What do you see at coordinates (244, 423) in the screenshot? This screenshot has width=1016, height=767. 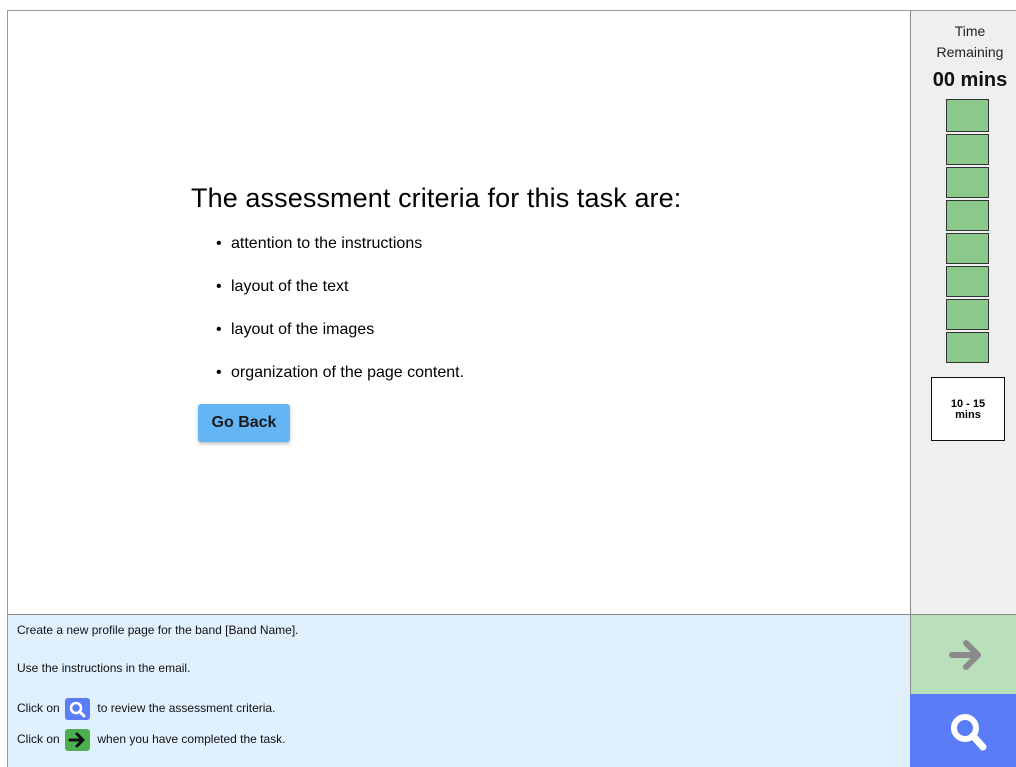 I see `go-back-button: Go Back` at bounding box center [244, 423].